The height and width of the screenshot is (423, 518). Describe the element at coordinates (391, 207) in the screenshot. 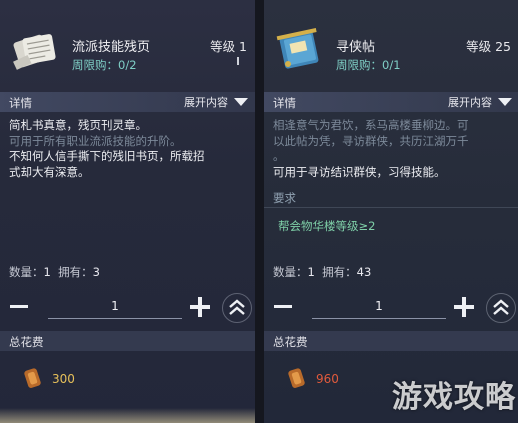

I see `requirement-divider` at that location.